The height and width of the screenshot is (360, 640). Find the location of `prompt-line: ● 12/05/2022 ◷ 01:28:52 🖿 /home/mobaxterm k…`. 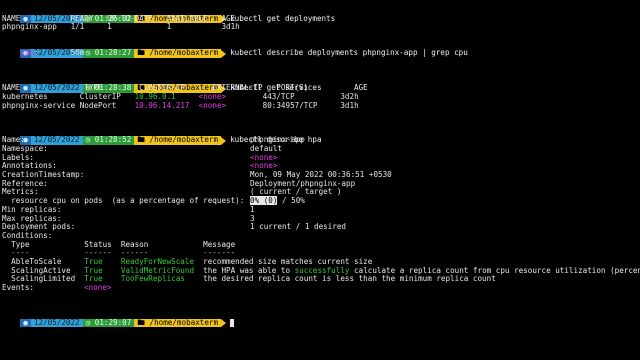

prompt-line: ● 12/05/2022 ◷ 01:28:52 🖿 /home/mobaxterm k… is located at coordinates (321, 137).